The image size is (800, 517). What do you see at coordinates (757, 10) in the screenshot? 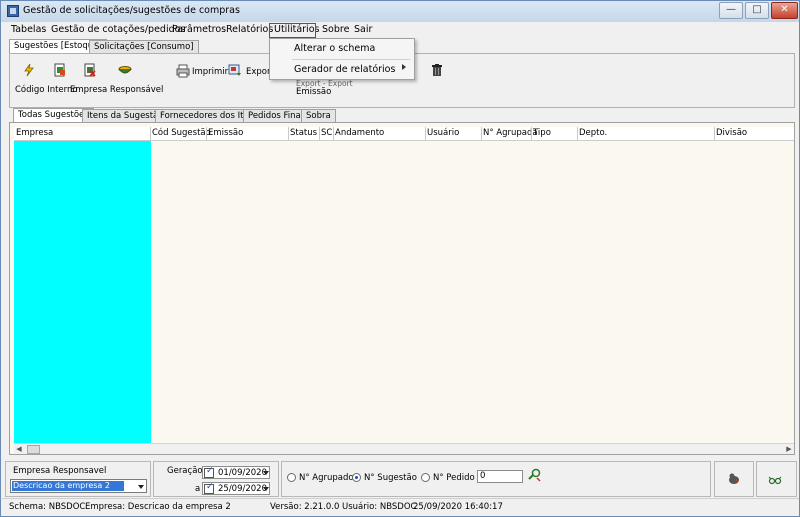
I see `maximize-button: □` at bounding box center [757, 10].